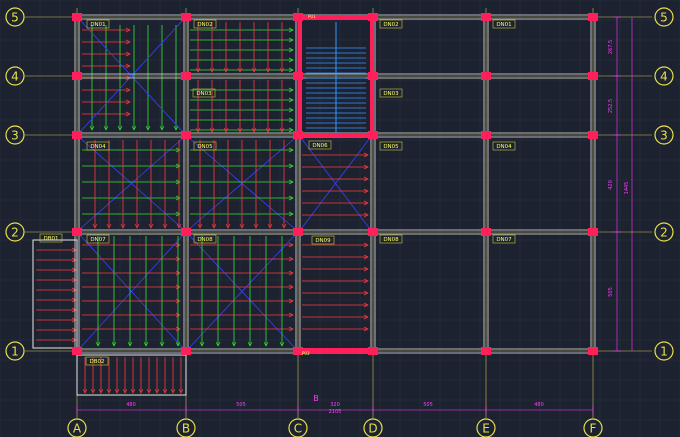  What do you see at coordinates (306, 353) in the screenshot?
I see `stair-tag-bottom: P03` at bounding box center [306, 353].